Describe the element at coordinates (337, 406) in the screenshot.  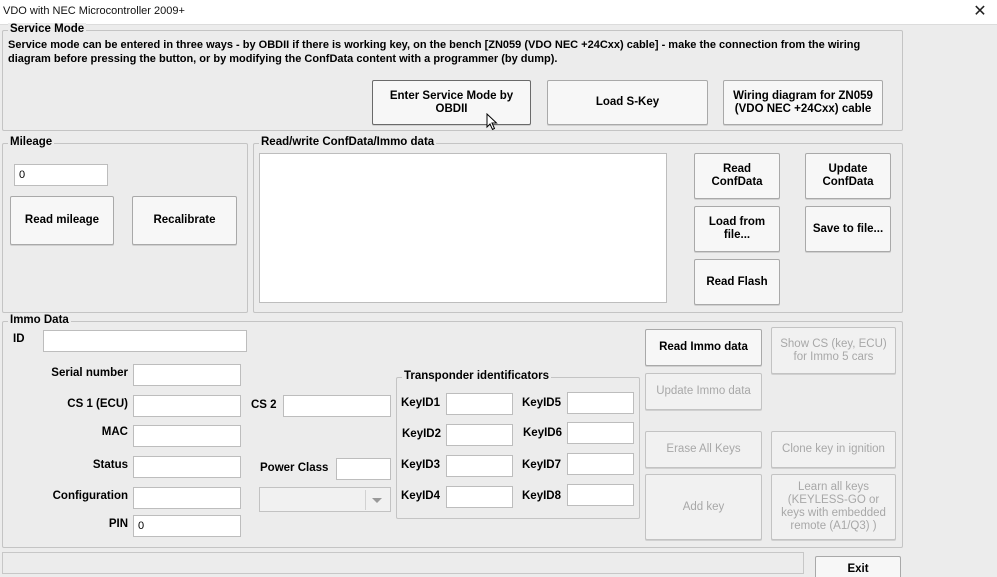
I see `cs2-input` at that location.